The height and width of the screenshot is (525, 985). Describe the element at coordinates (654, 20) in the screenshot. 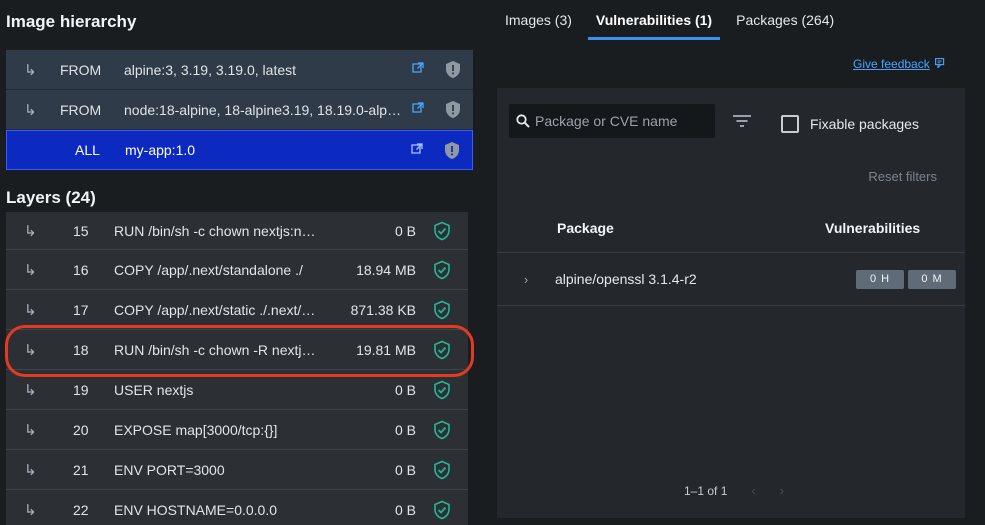

I see `tab-vulnerabilities: Vulnerabilities (1)` at that location.